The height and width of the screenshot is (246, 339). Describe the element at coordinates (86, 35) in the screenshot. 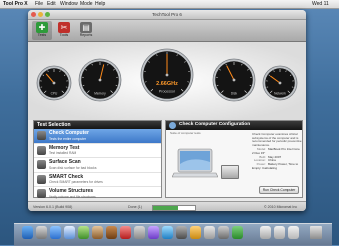

I see `toolbar-reports-label: Reports` at that location.